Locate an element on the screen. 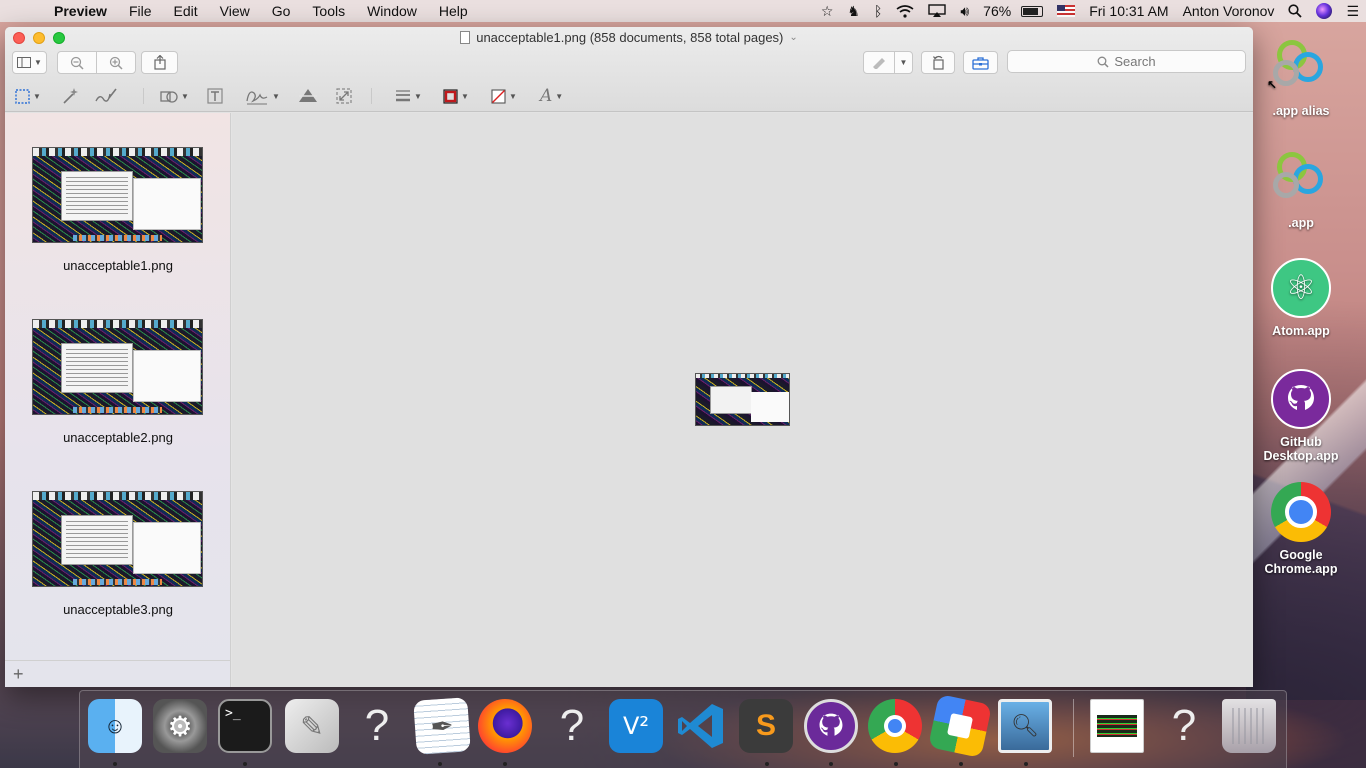 The image size is (1366, 768). text-style-tool: A ▼ is located at coordinates (551, 96).